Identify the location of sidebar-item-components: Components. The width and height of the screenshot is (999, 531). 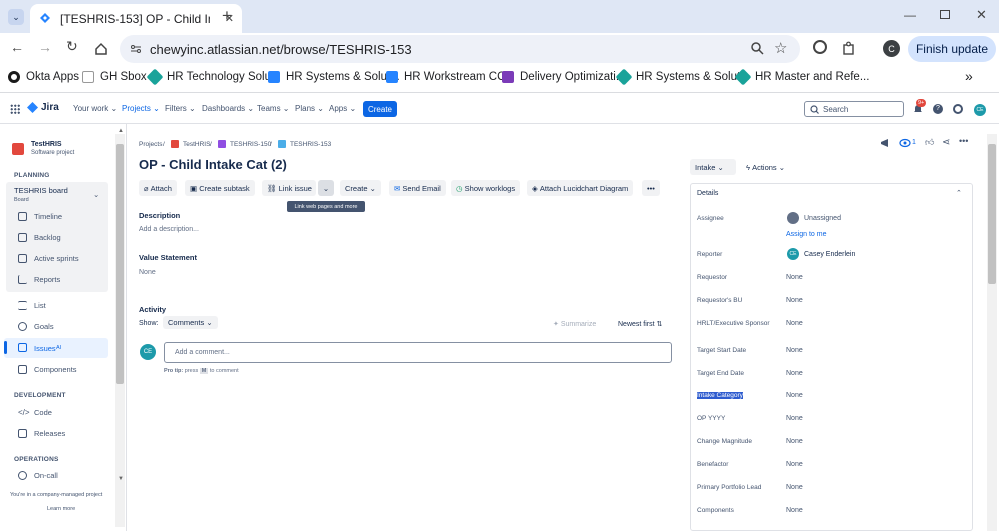
(55, 369).